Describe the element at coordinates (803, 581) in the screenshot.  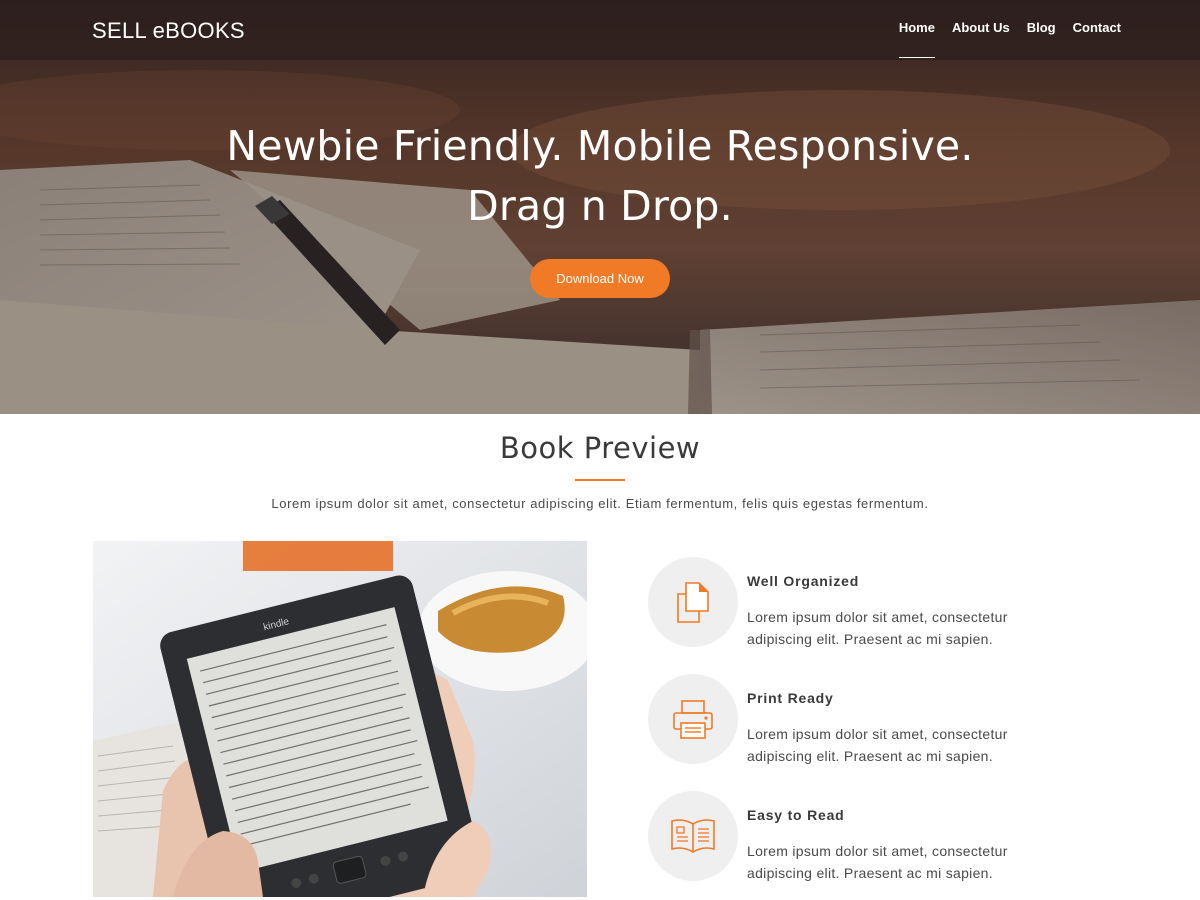
I see `feature-title: Well Organized` at that location.